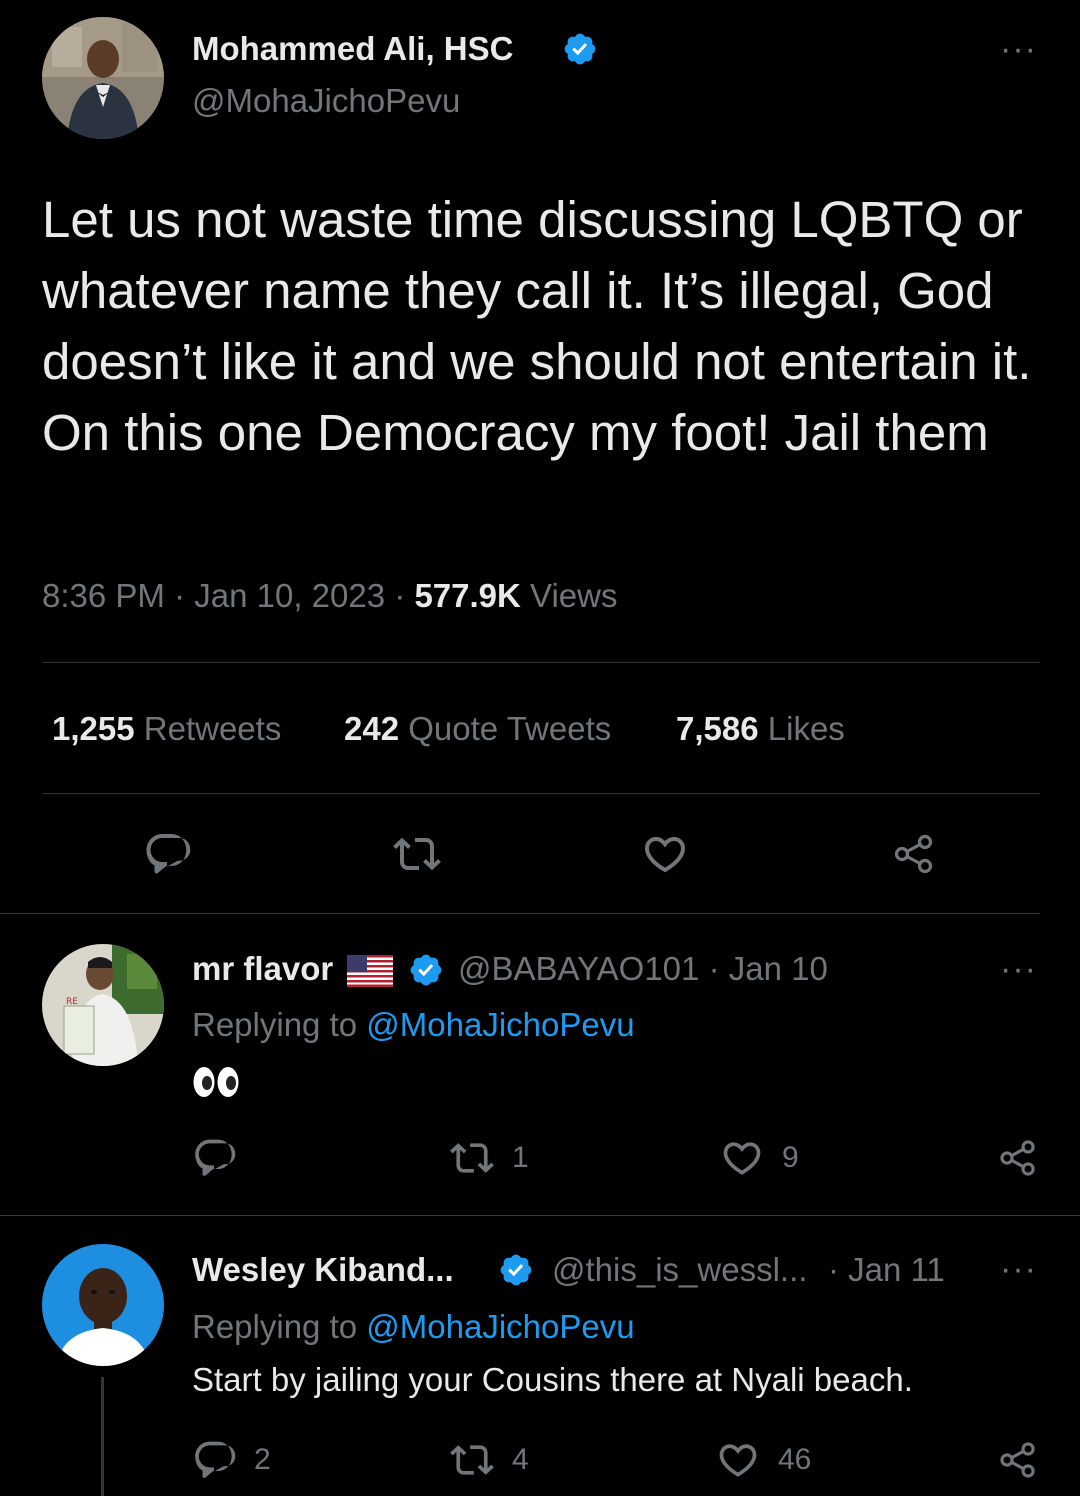 The height and width of the screenshot is (1496, 1080). What do you see at coordinates (216, 1084) in the screenshot?
I see `eyes-emoji` at bounding box center [216, 1084].